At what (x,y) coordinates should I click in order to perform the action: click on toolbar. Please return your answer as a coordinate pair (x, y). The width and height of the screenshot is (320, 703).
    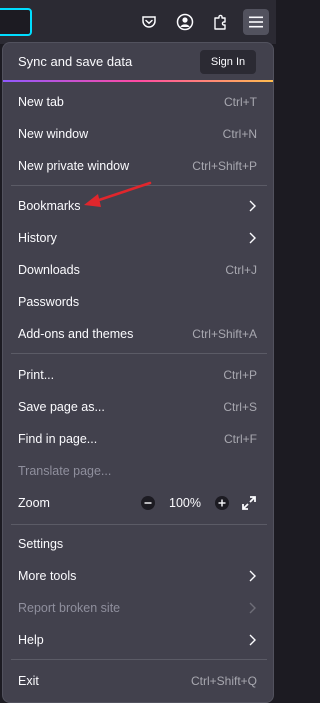
    Looking at the image, I should click on (138, 22).